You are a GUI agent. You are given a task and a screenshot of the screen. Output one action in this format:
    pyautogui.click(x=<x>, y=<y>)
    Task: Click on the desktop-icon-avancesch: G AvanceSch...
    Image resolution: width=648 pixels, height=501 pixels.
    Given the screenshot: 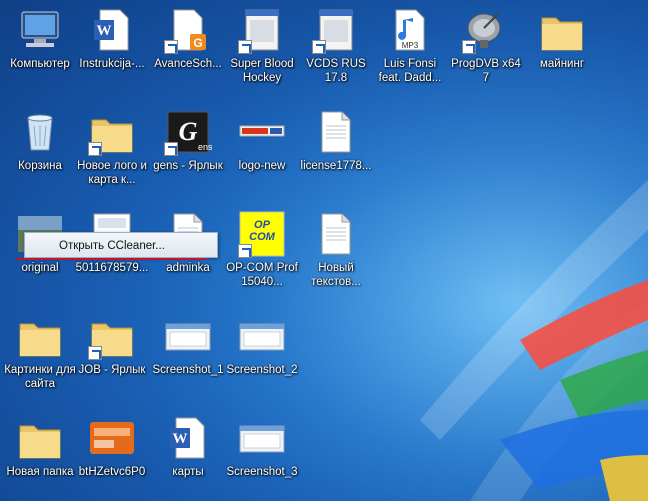 What is the action you would take?
    pyautogui.click(x=188, y=38)
    